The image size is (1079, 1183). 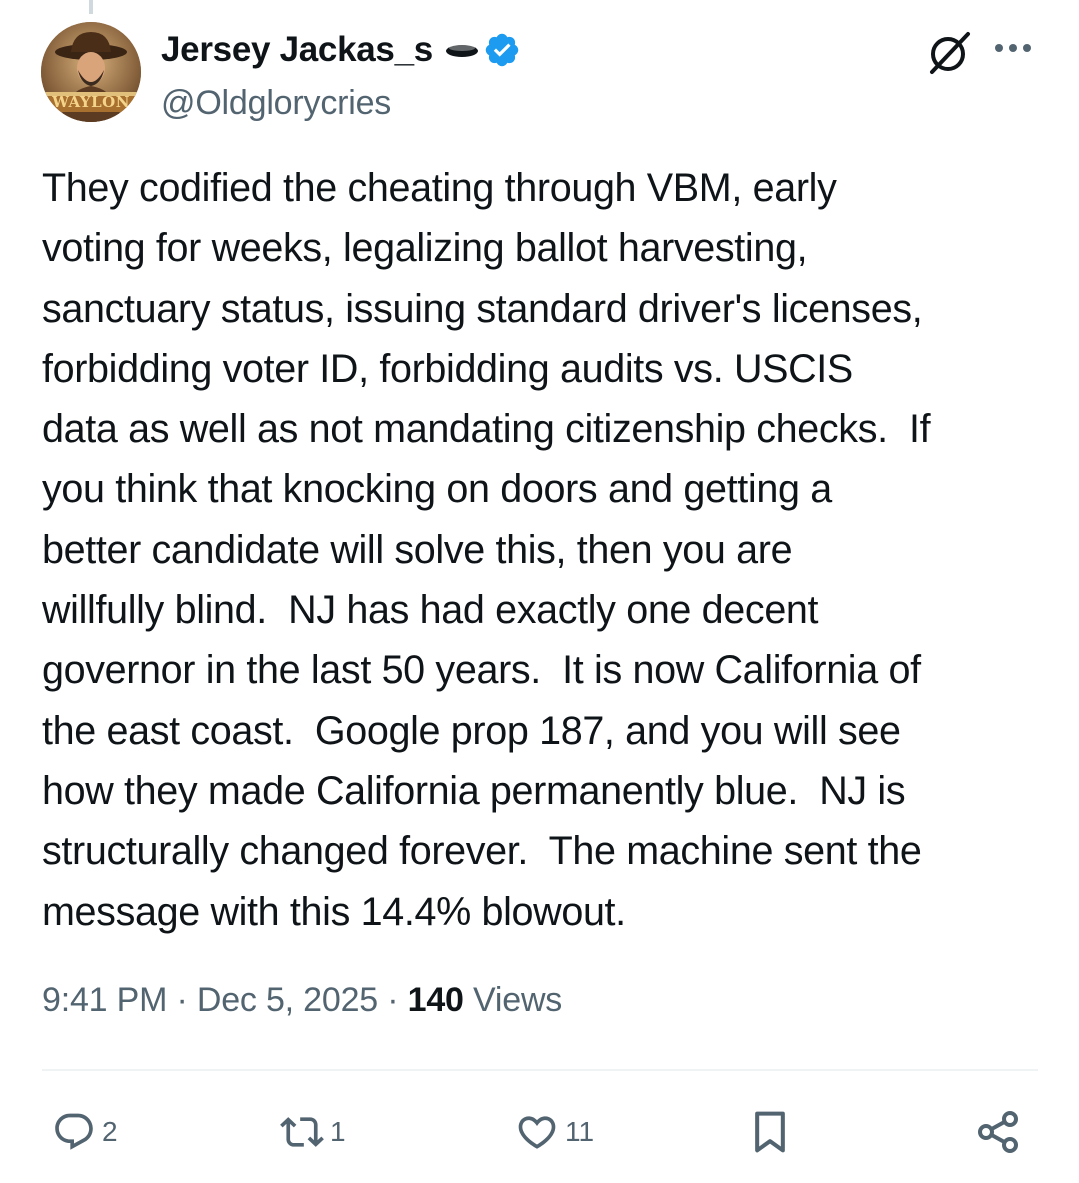 What do you see at coordinates (297, 50) in the screenshot?
I see `author-display-name: Jersey Jackas_s` at bounding box center [297, 50].